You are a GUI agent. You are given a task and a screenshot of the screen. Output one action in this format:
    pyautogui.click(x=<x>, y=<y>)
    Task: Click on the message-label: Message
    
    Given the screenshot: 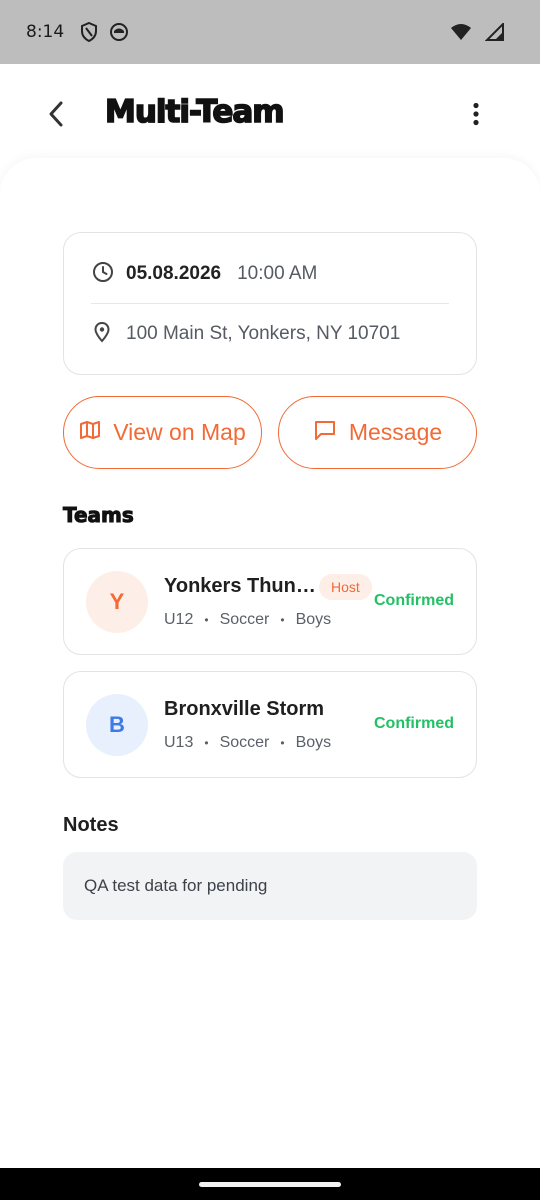 What is the action you would take?
    pyautogui.click(x=395, y=432)
    